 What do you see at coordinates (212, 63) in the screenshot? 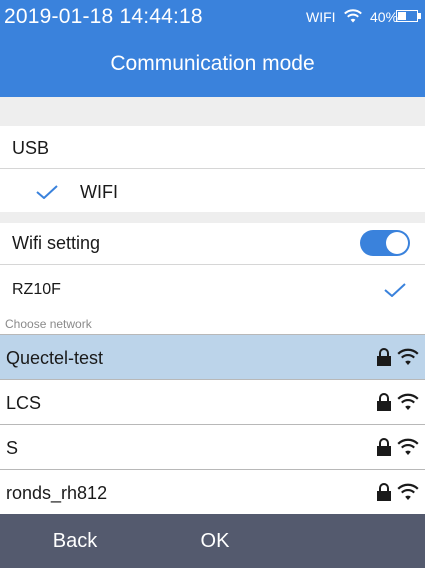
I see `page-title: Communication mode` at bounding box center [212, 63].